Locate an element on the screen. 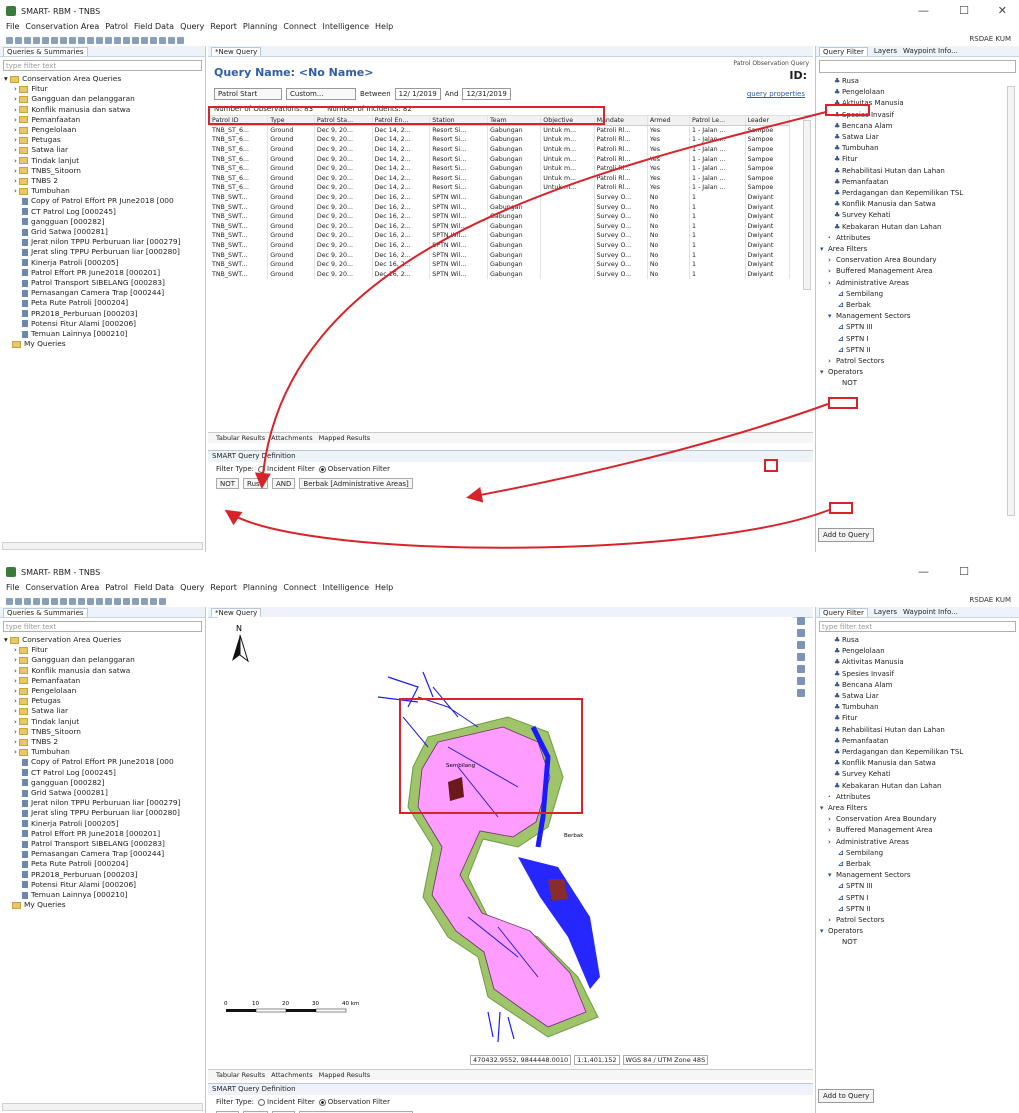  filter-attributes: · Attributes is located at coordinates (919, 797).